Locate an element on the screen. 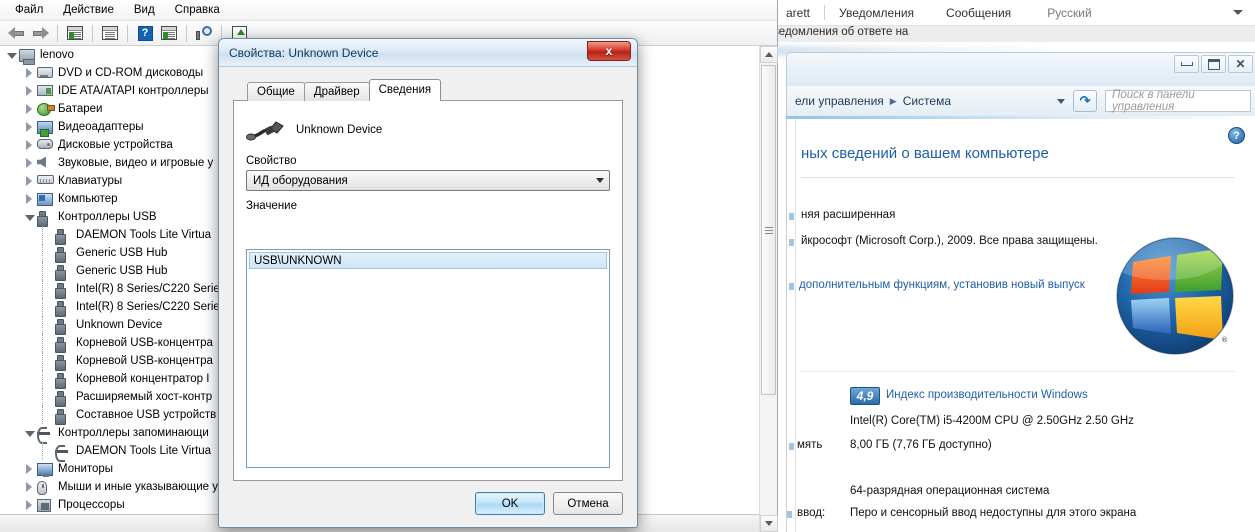  windows-edition-line: няя расширенная is located at coordinates (848, 215).